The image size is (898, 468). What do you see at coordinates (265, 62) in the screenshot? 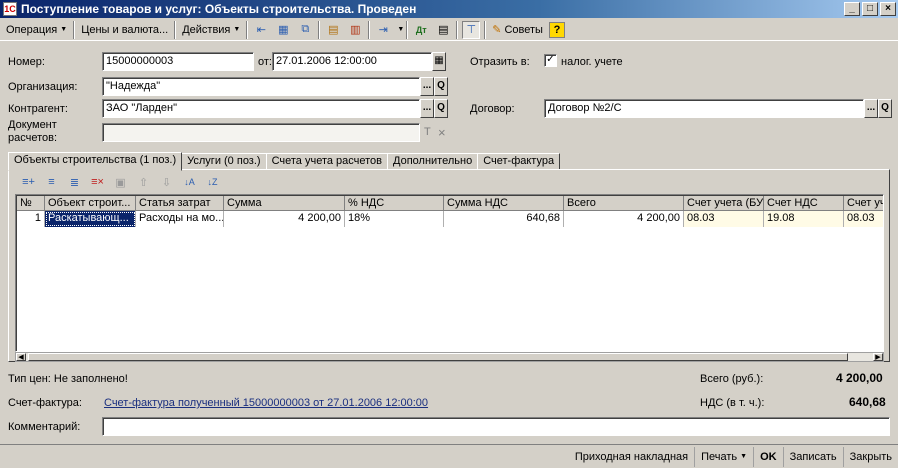
I see `date-label: от:` at bounding box center [265, 62].